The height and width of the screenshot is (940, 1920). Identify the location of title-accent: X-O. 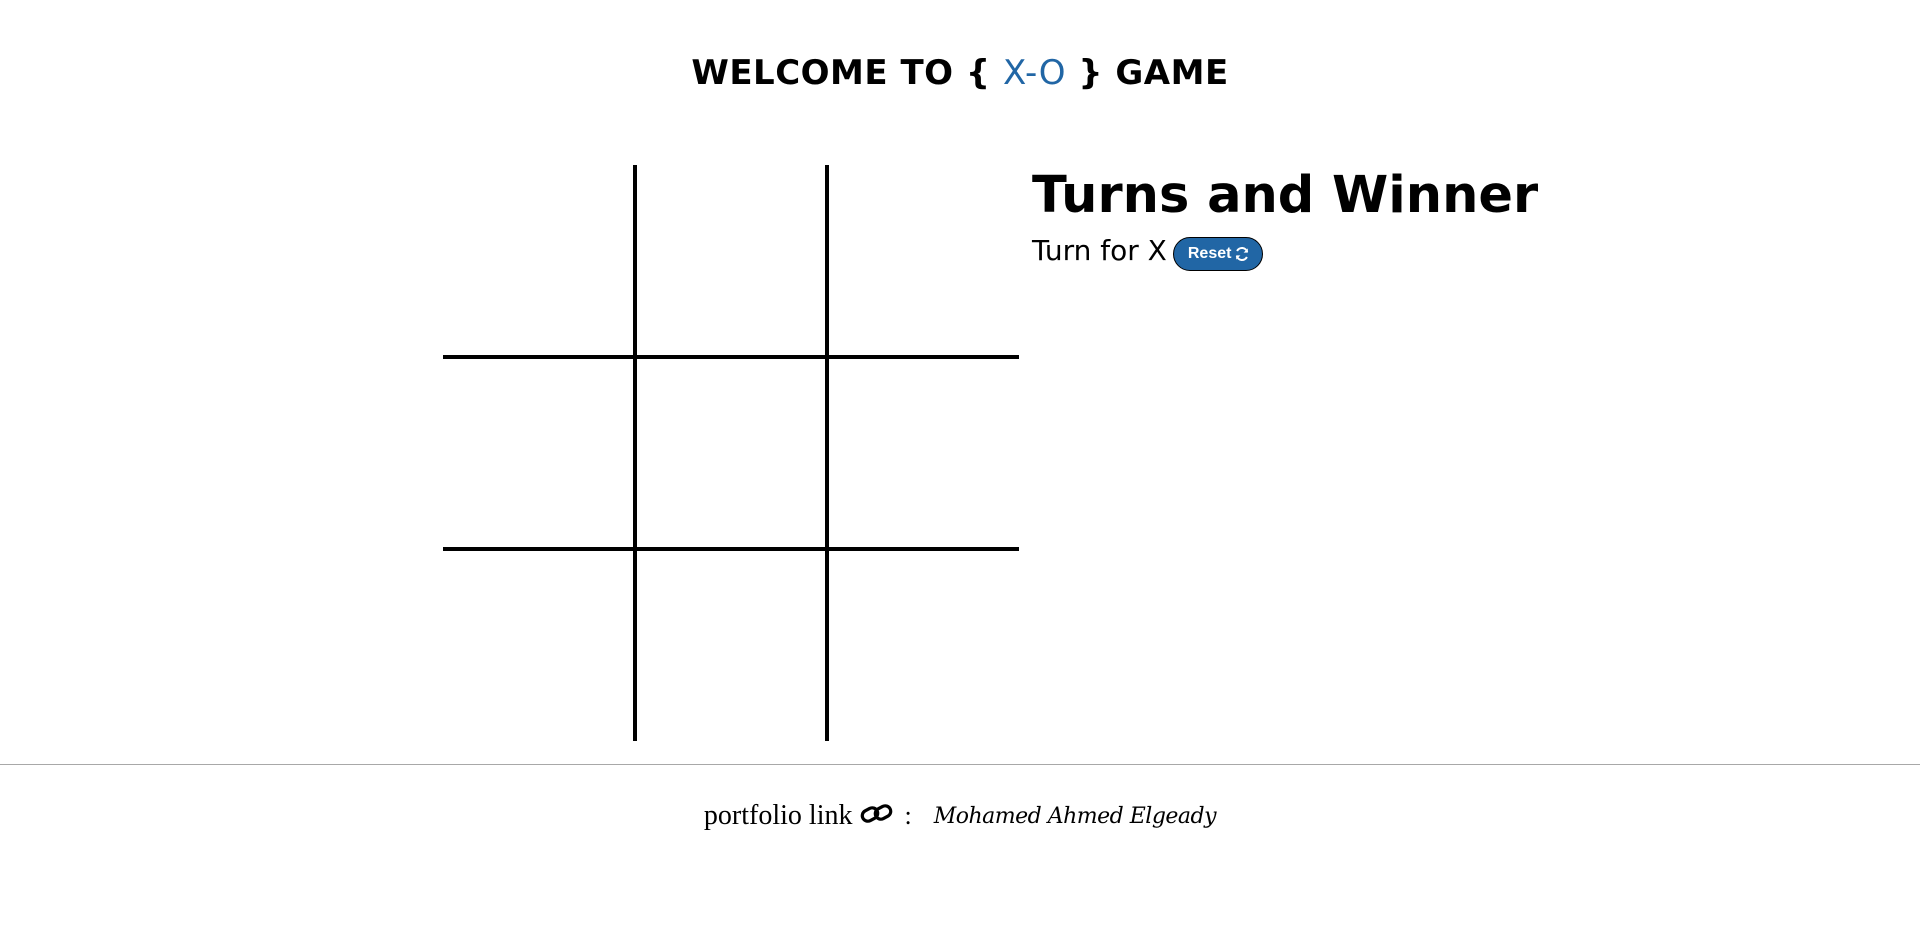
(1034, 73).